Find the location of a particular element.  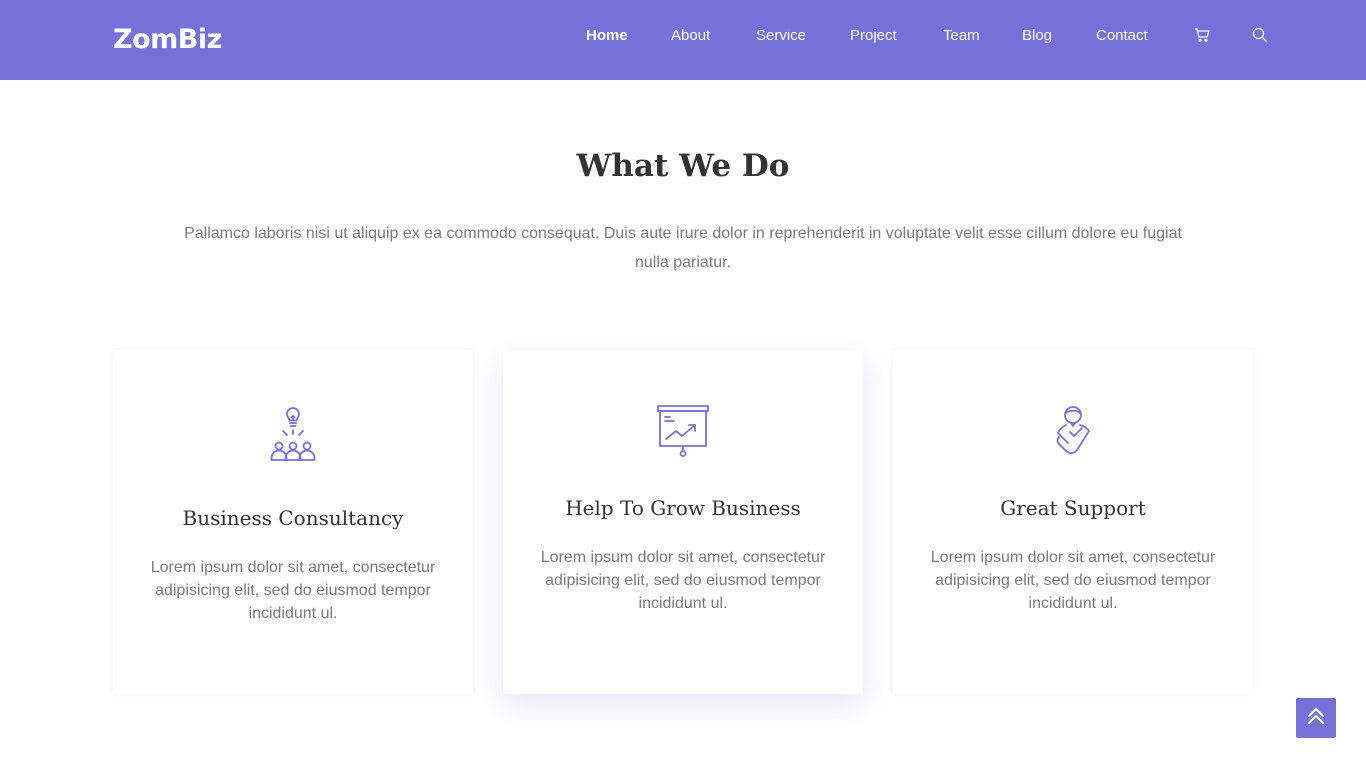

cart-icon is located at coordinates (1203, 36).